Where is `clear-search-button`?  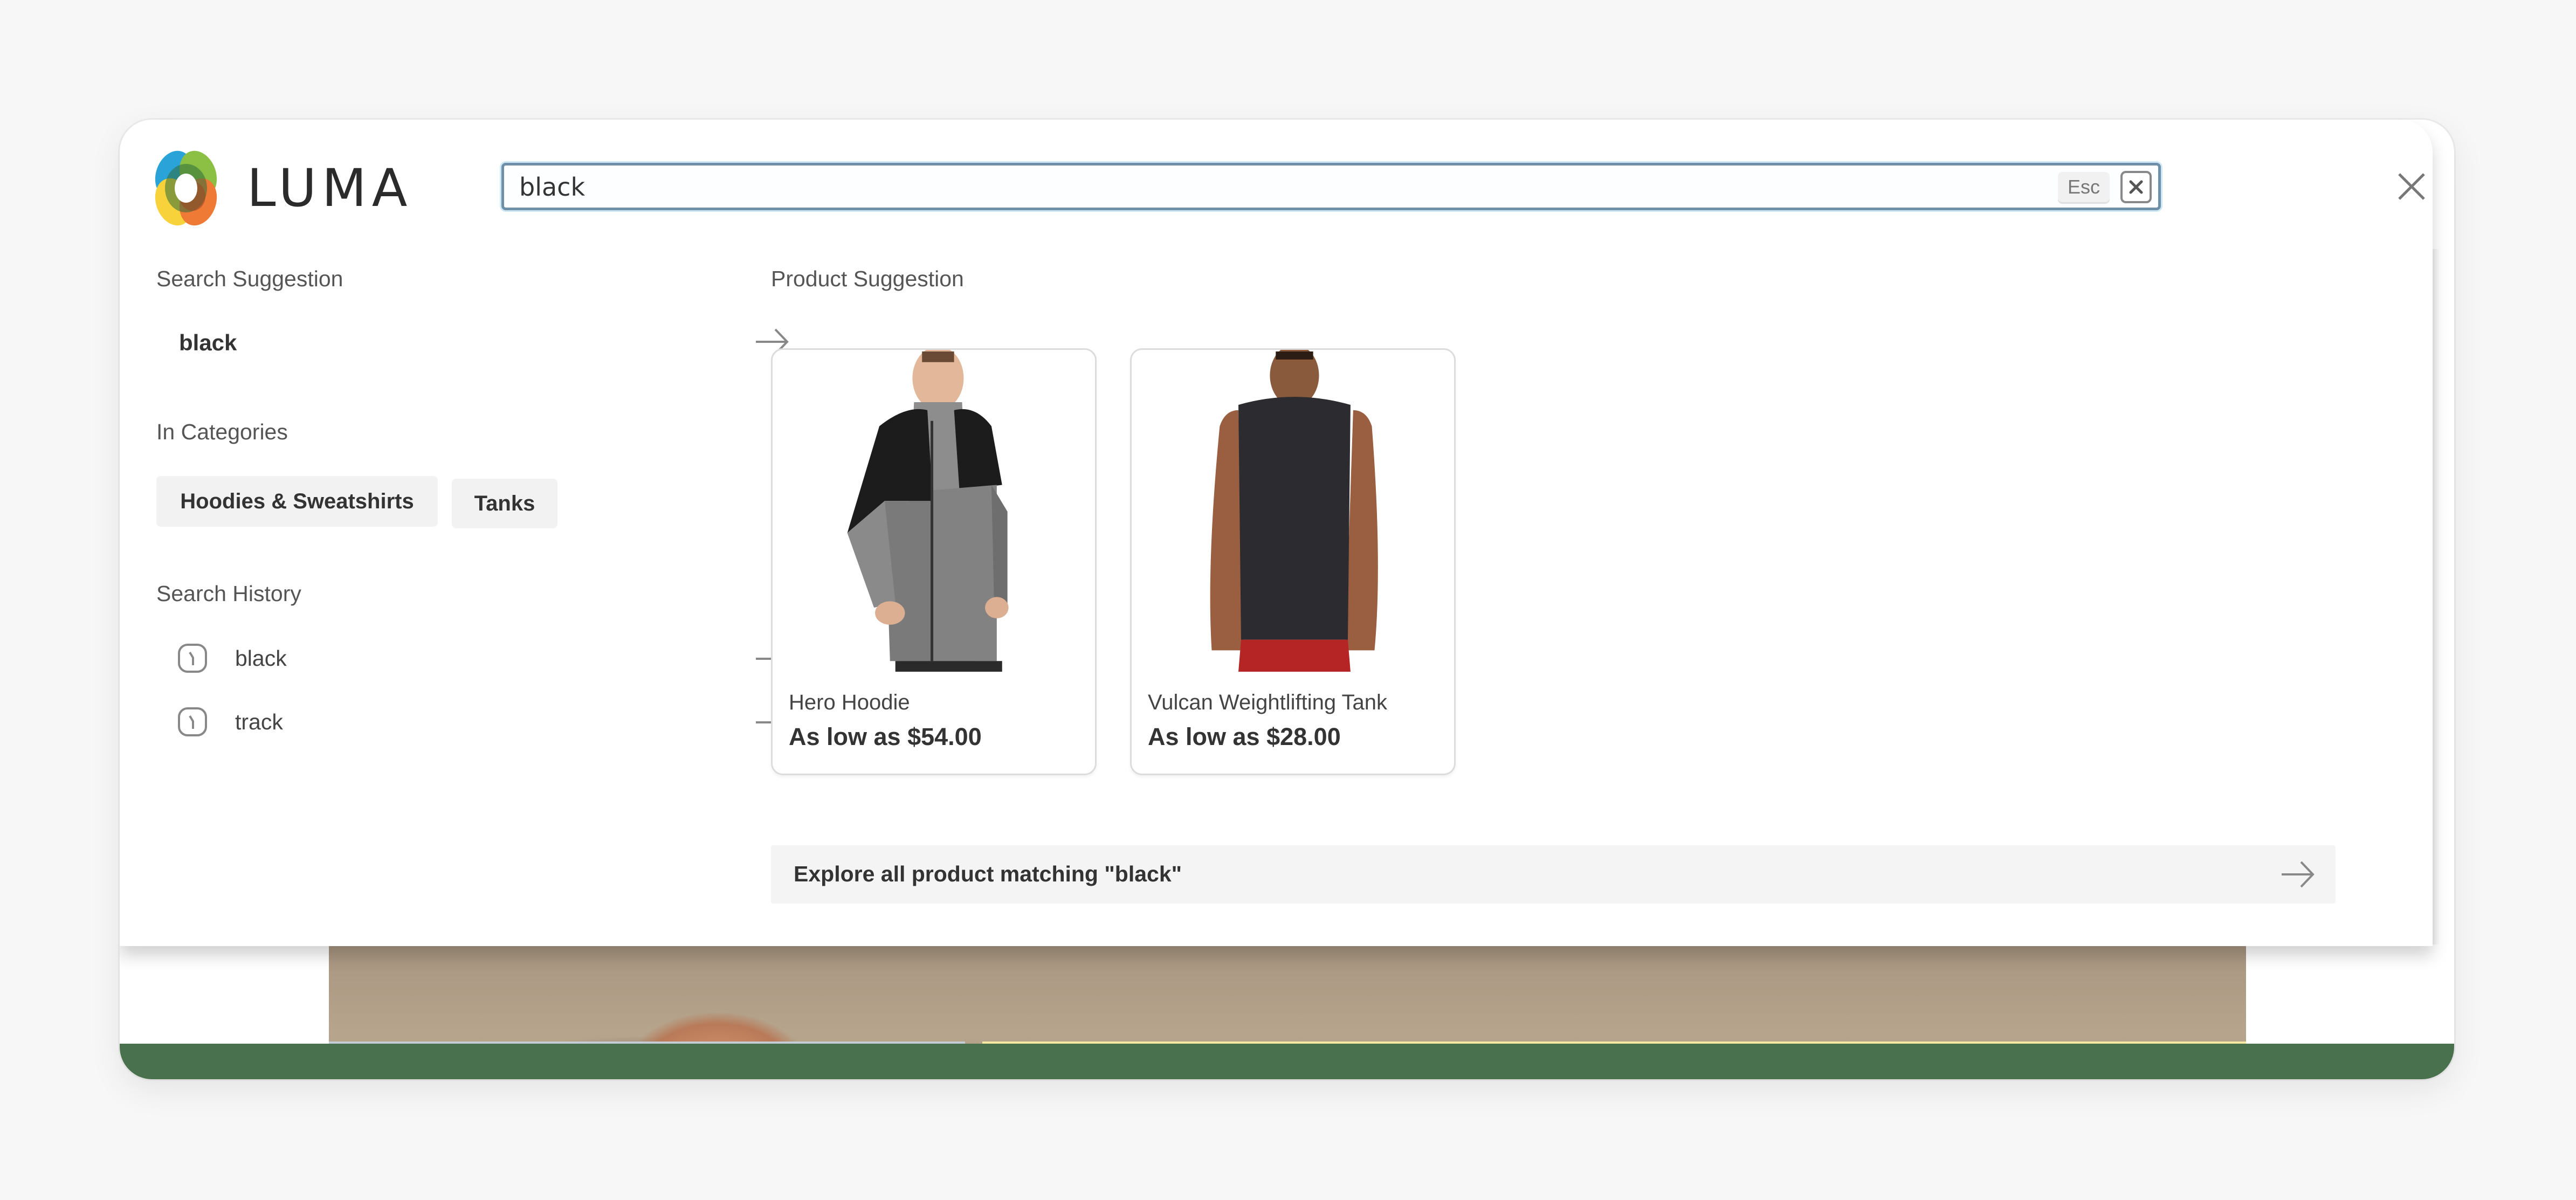
clear-search-button is located at coordinates (2136, 187).